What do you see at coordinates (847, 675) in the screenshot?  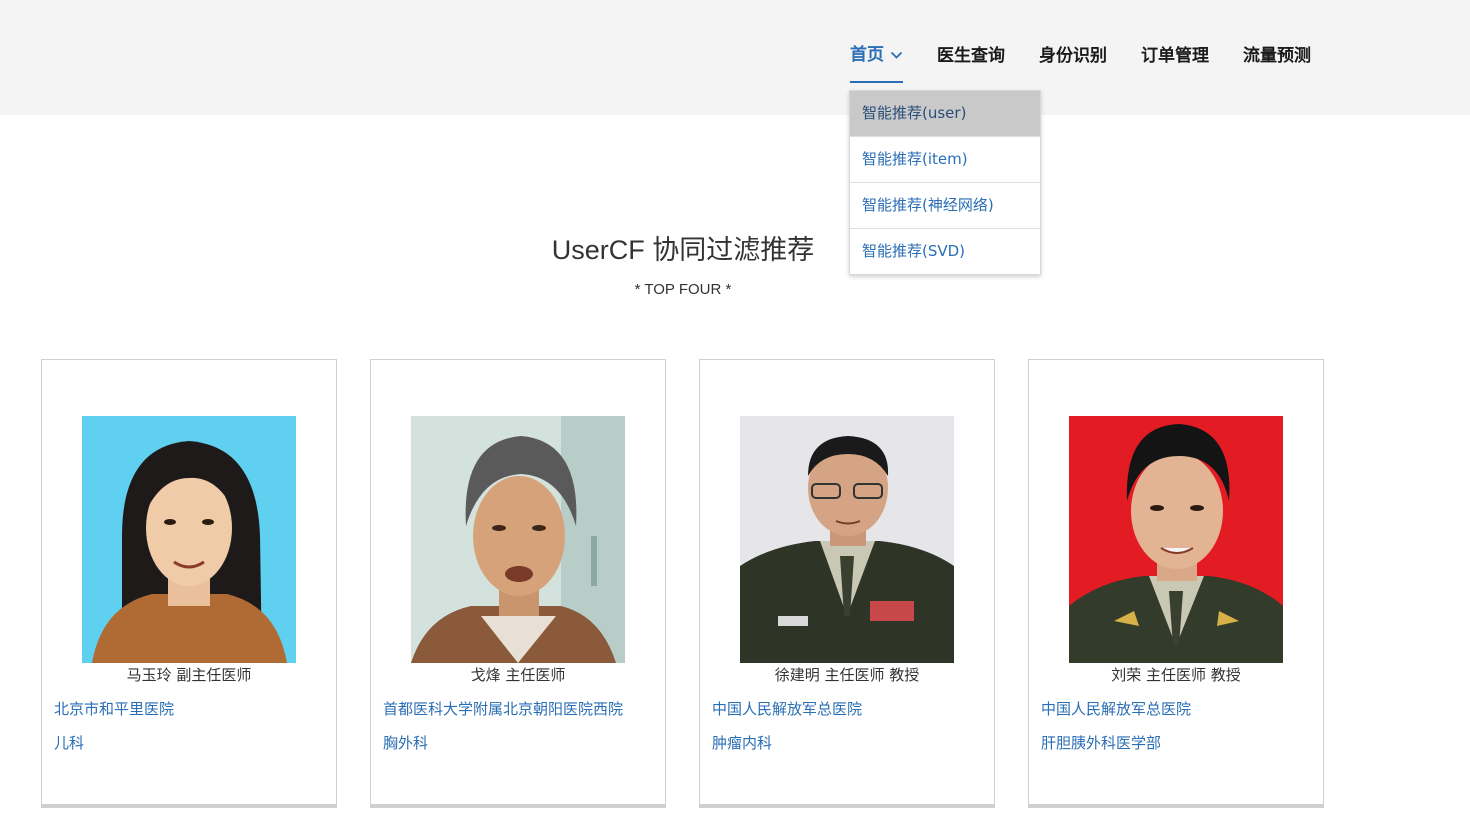 I see `doctor-name: 徐建明 主任医师 教授` at bounding box center [847, 675].